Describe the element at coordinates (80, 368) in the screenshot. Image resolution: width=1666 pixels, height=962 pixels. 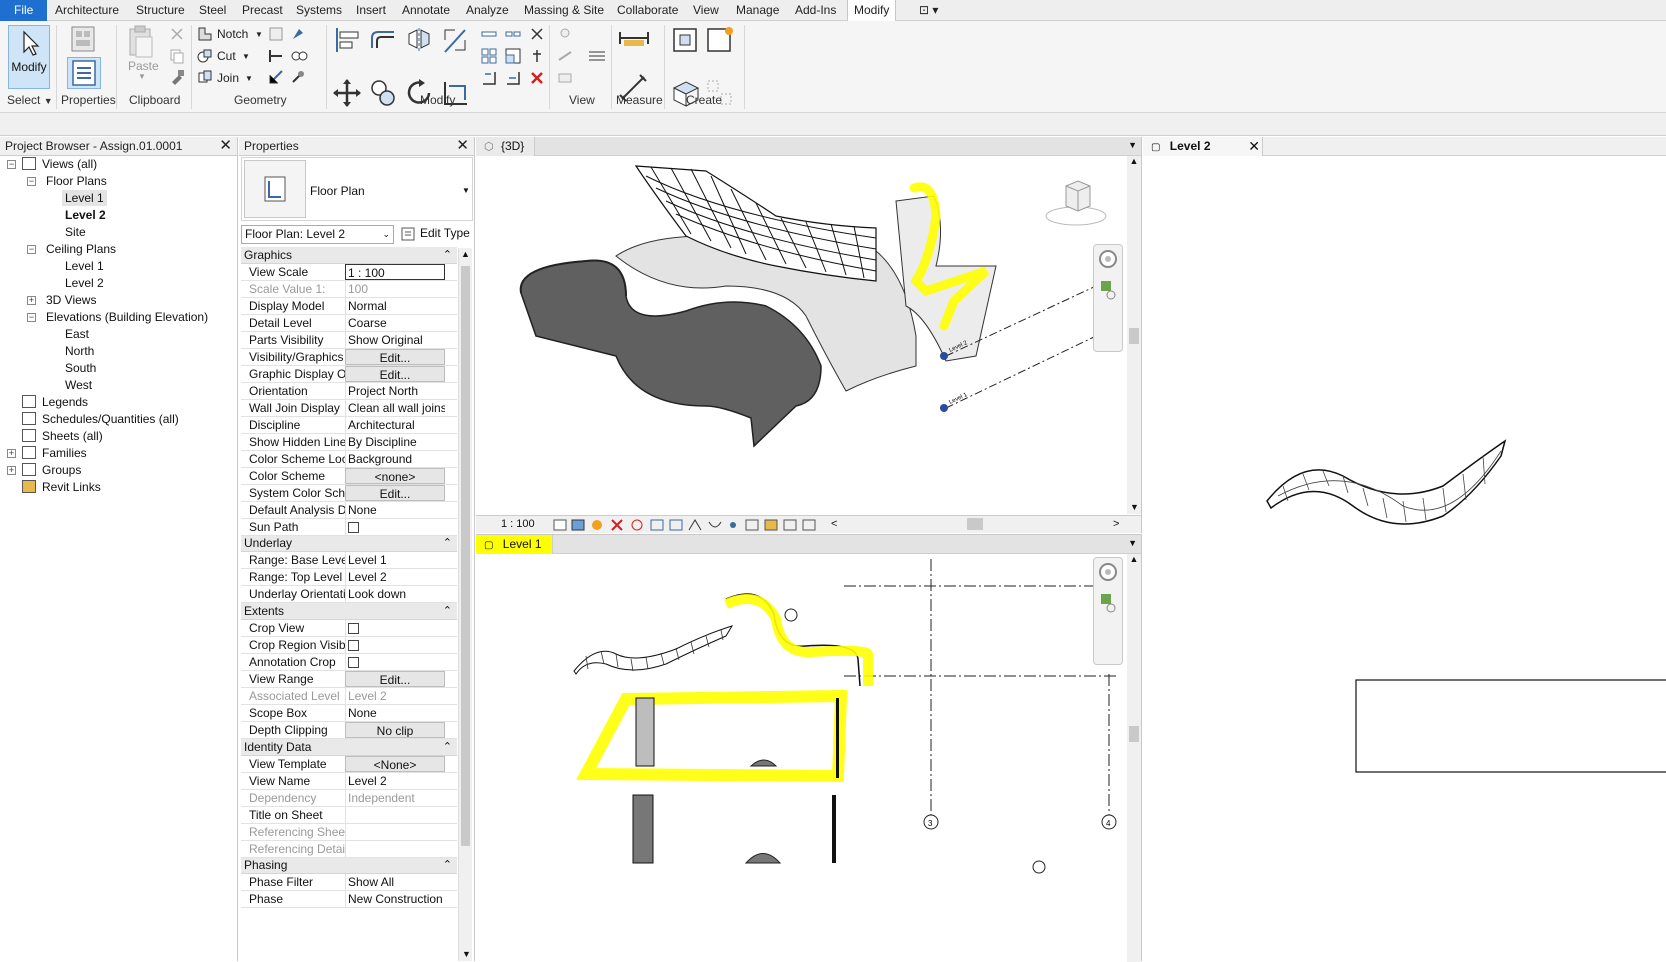
I see `browser-item-south: South` at that location.